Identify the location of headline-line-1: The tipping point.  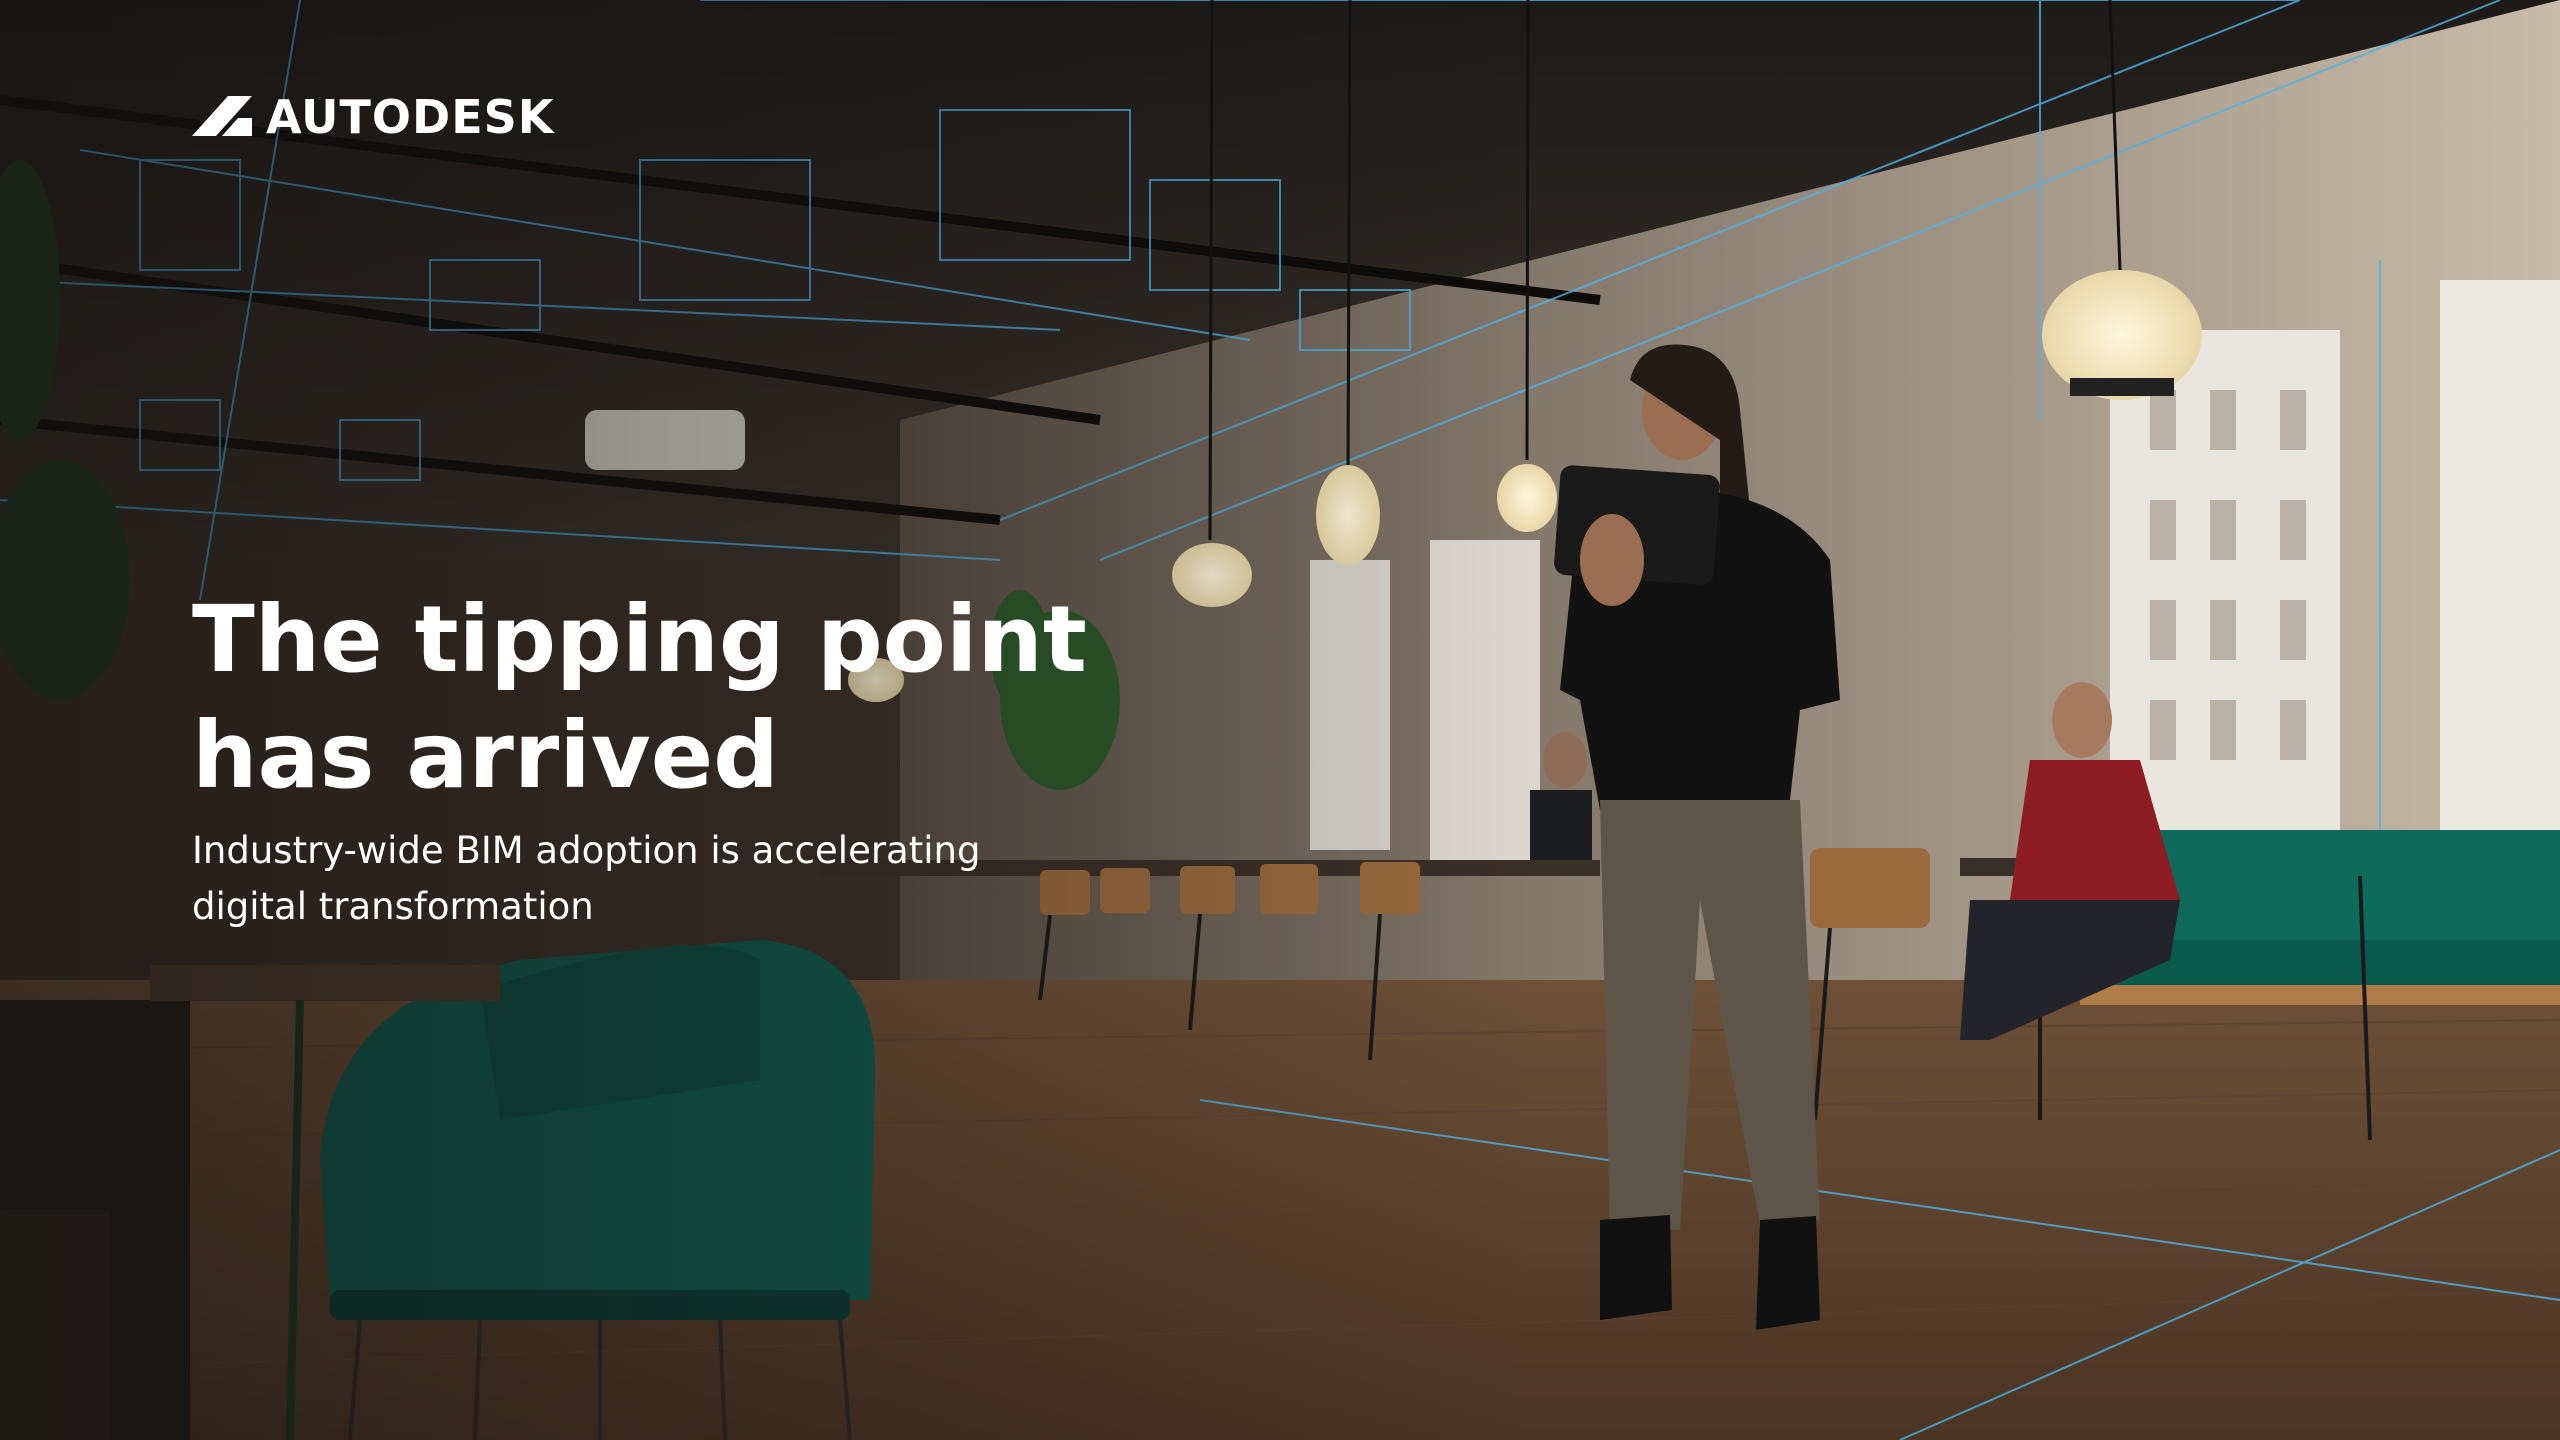
(639, 639).